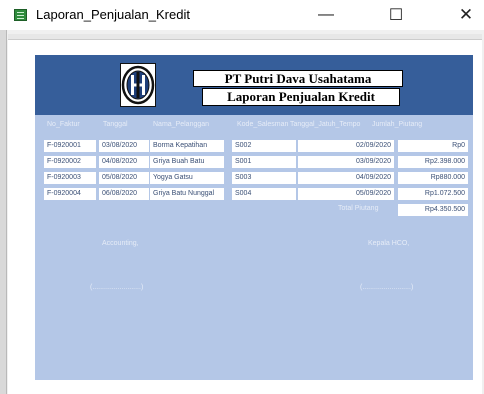 The width and height of the screenshot is (484, 394). What do you see at coordinates (433, 146) in the screenshot?
I see `table-row-1-jumlah-piutang: Rp0` at bounding box center [433, 146].